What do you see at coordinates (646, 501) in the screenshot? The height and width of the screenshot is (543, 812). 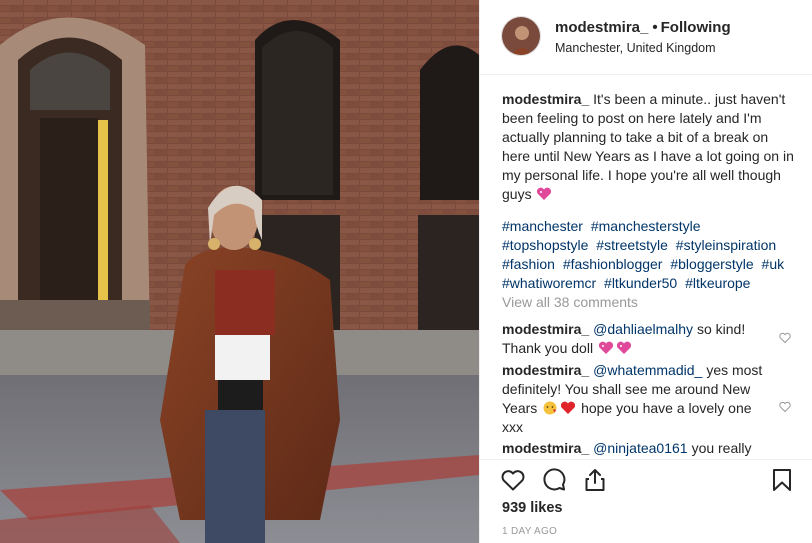 I see `post-actions: 939 likes 1 DAY AGO` at bounding box center [646, 501].